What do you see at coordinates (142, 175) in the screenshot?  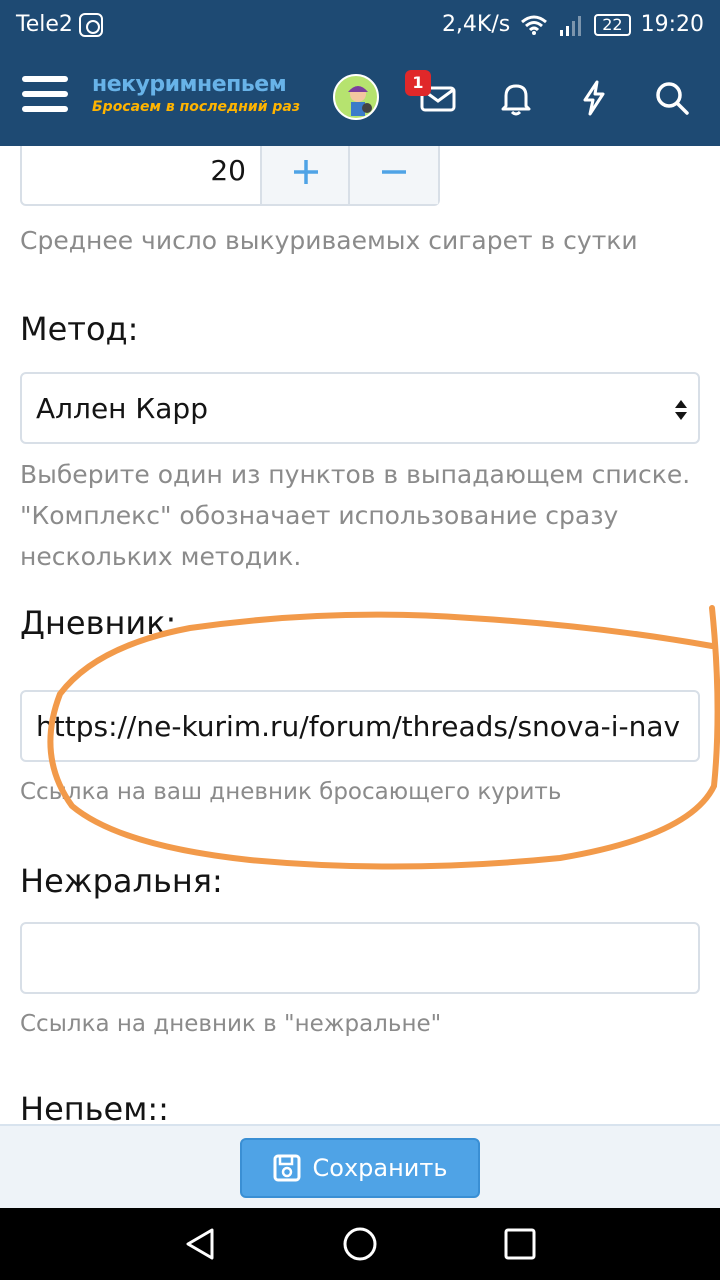 I see `cigarettes-input: 20` at bounding box center [142, 175].